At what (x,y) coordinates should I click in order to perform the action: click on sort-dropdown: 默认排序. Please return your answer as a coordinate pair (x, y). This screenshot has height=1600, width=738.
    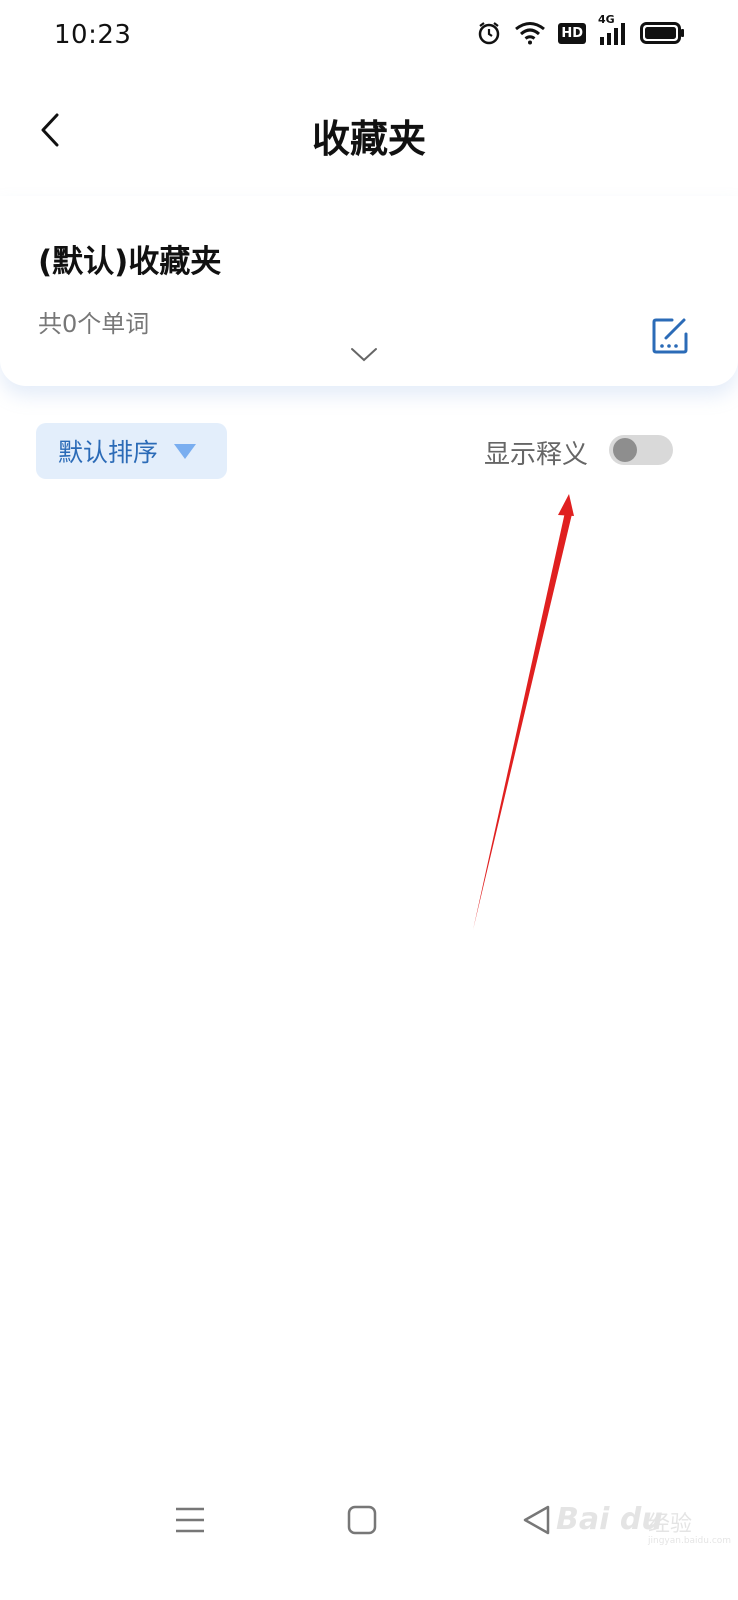
    Looking at the image, I should click on (131, 451).